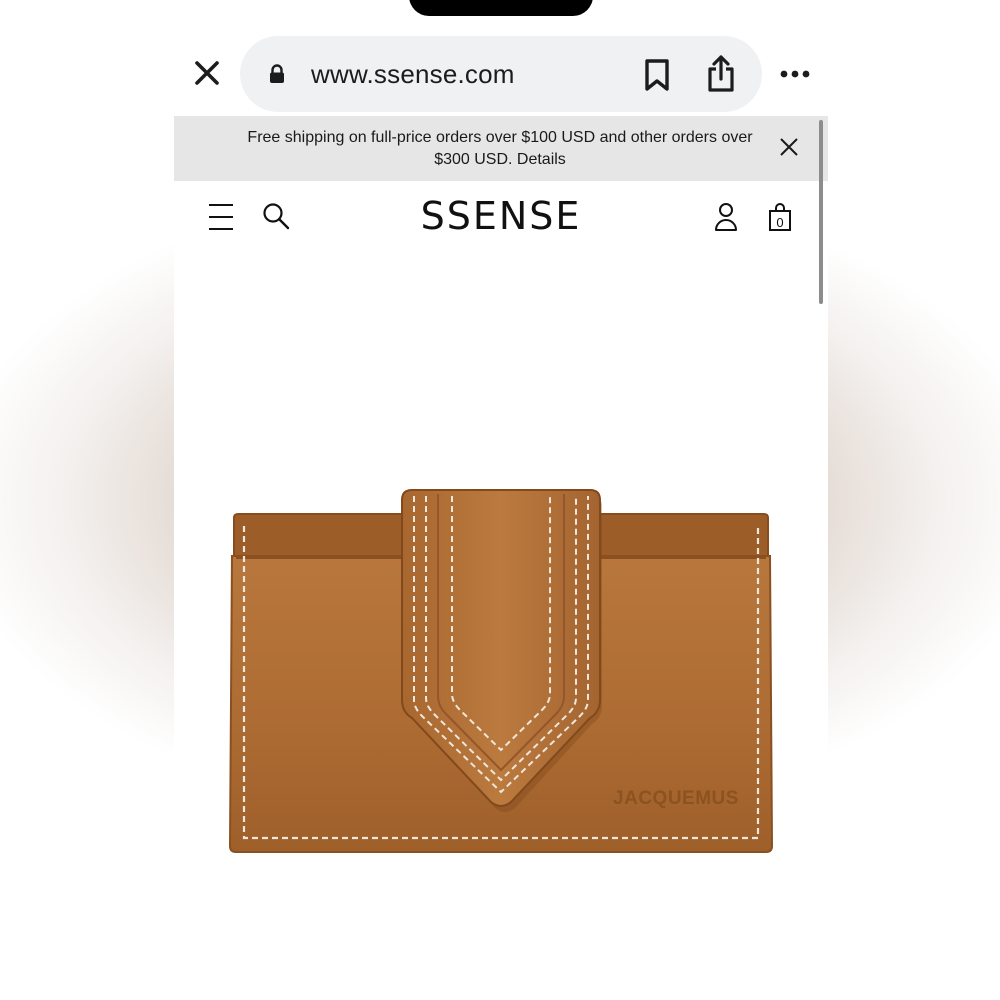  I want to click on account-icon, so click(726, 219).